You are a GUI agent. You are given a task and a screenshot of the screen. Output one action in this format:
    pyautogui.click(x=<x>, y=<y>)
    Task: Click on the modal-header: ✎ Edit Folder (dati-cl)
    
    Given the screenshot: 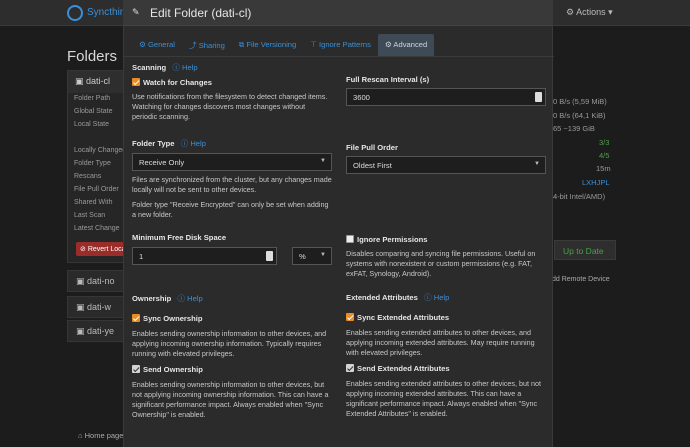 What is the action you would take?
    pyautogui.click(x=338, y=13)
    